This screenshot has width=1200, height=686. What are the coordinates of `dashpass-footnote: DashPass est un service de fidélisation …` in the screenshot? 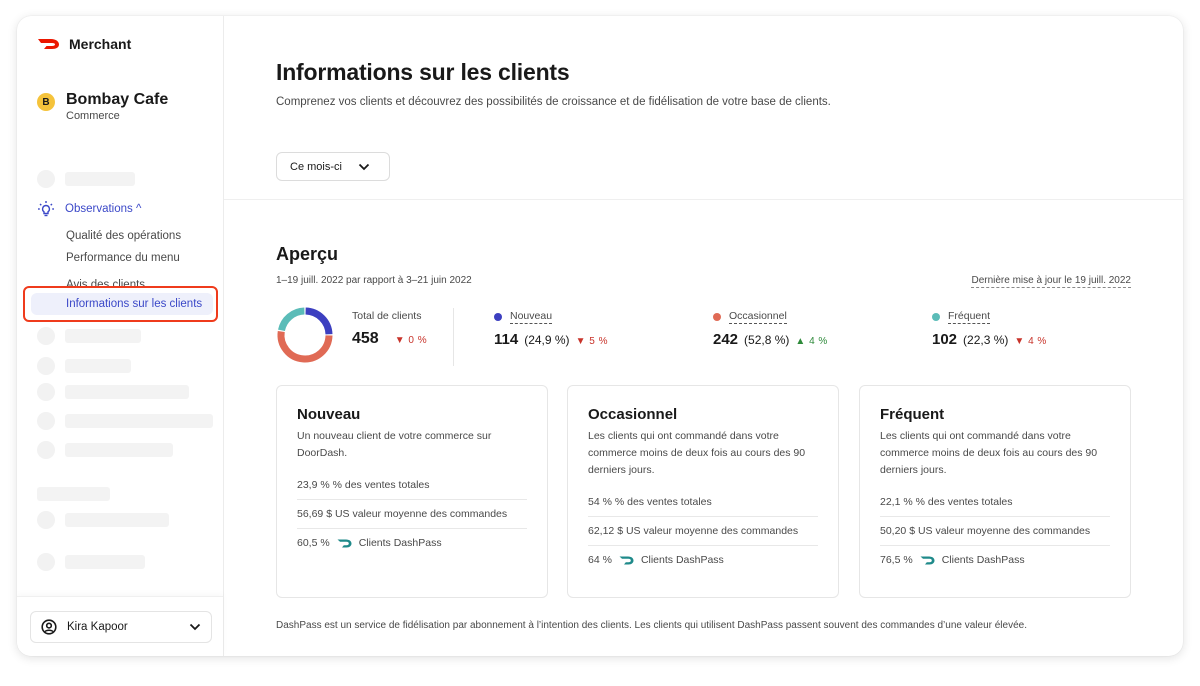 It's located at (651, 625).